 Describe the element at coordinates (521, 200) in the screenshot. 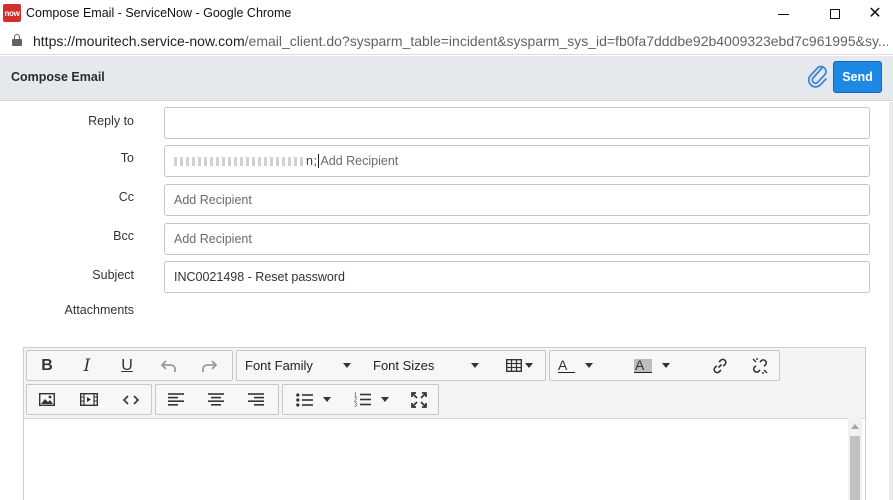

I see `cc-input` at that location.